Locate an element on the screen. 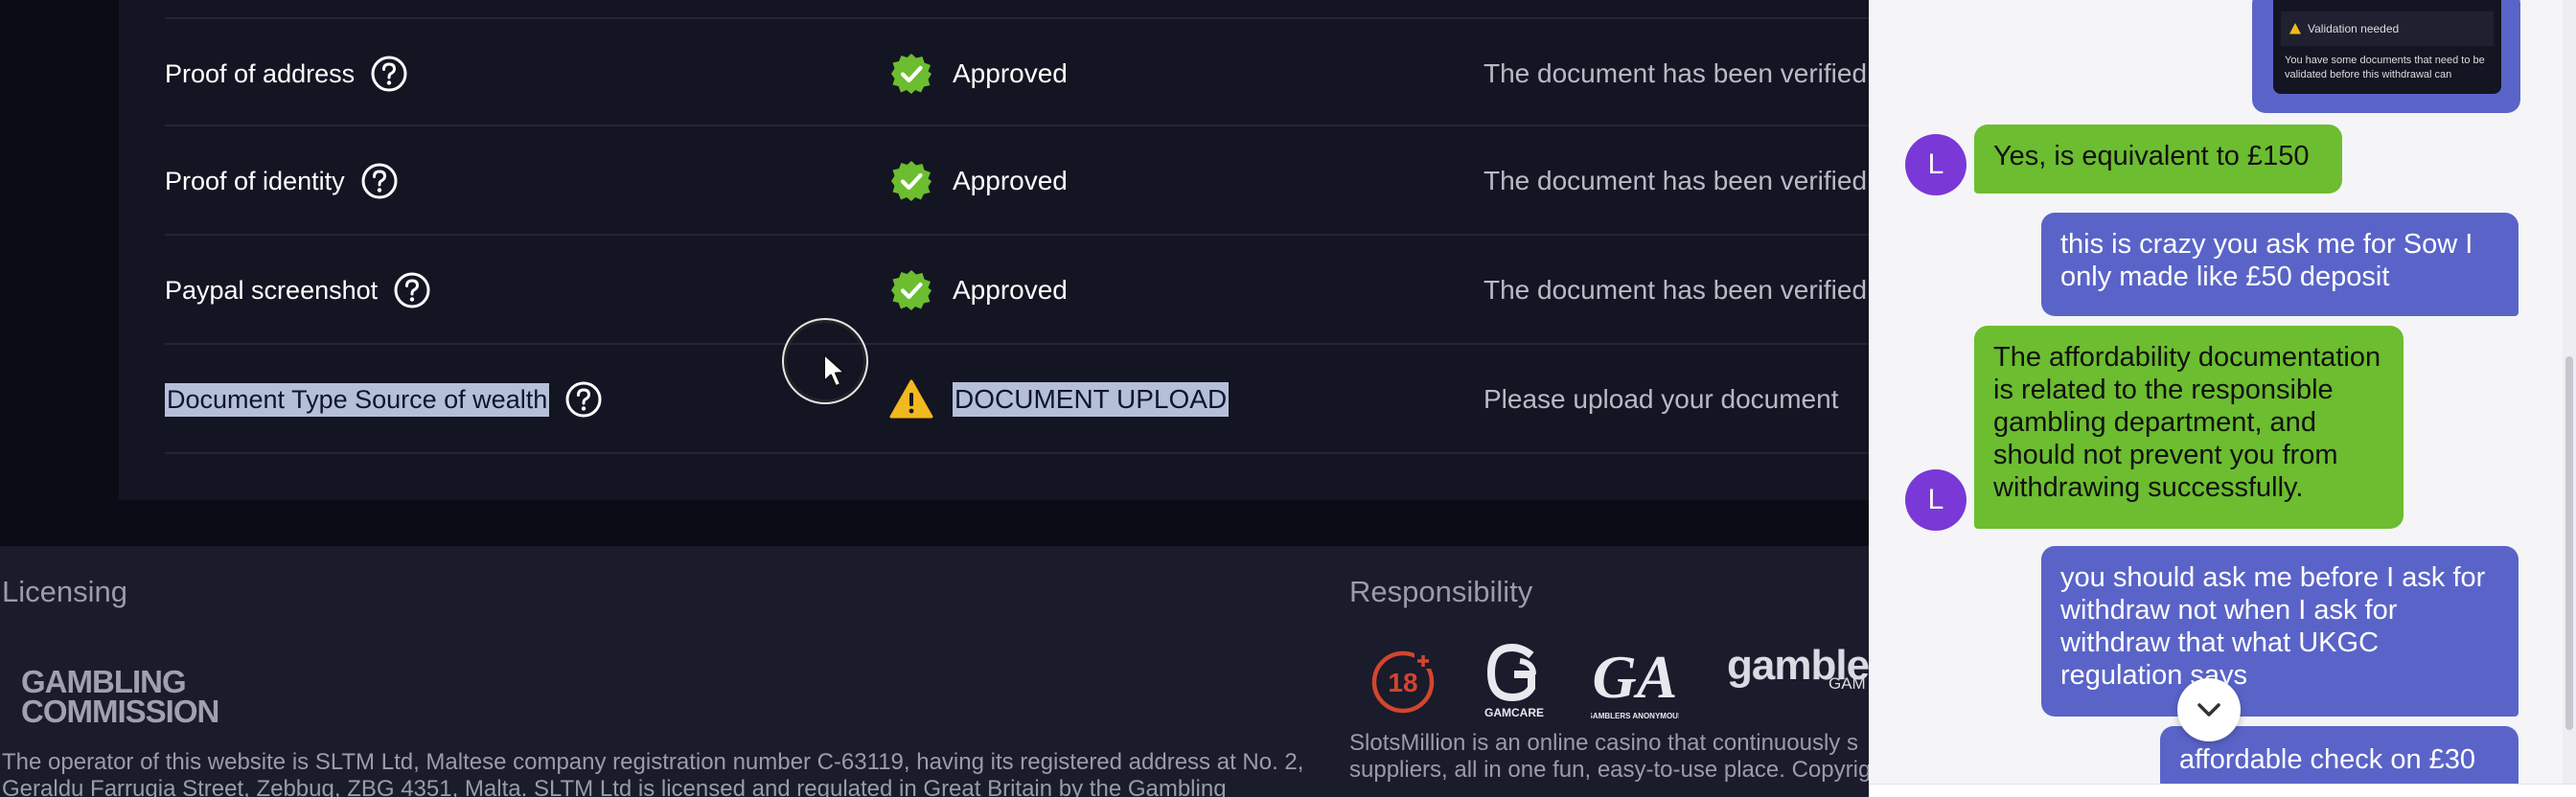 This screenshot has width=2576, height=797. mouse-pointer-icon is located at coordinates (834, 373).